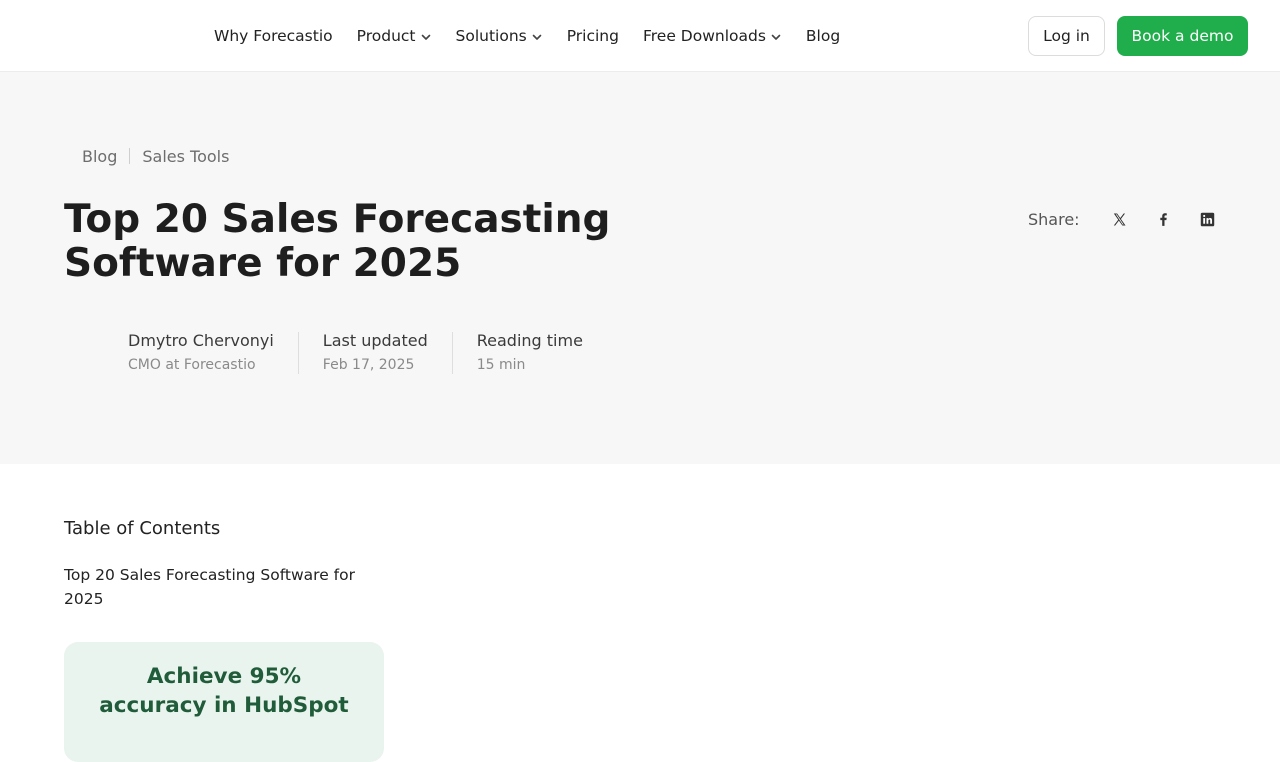 Image resolution: width=1280 pixels, height=762 pixels. What do you see at coordinates (1054, 219) in the screenshot?
I see `share-label: Share:` at bounding box center [1054, 219].